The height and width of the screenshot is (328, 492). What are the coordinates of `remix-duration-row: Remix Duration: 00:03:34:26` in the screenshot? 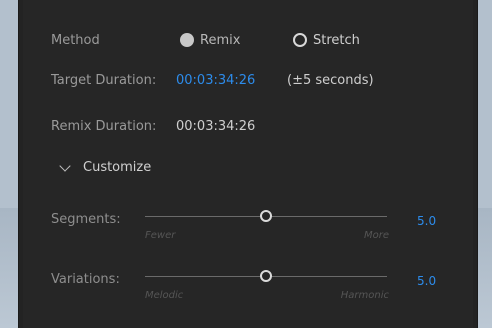 It's located at (248, 126).